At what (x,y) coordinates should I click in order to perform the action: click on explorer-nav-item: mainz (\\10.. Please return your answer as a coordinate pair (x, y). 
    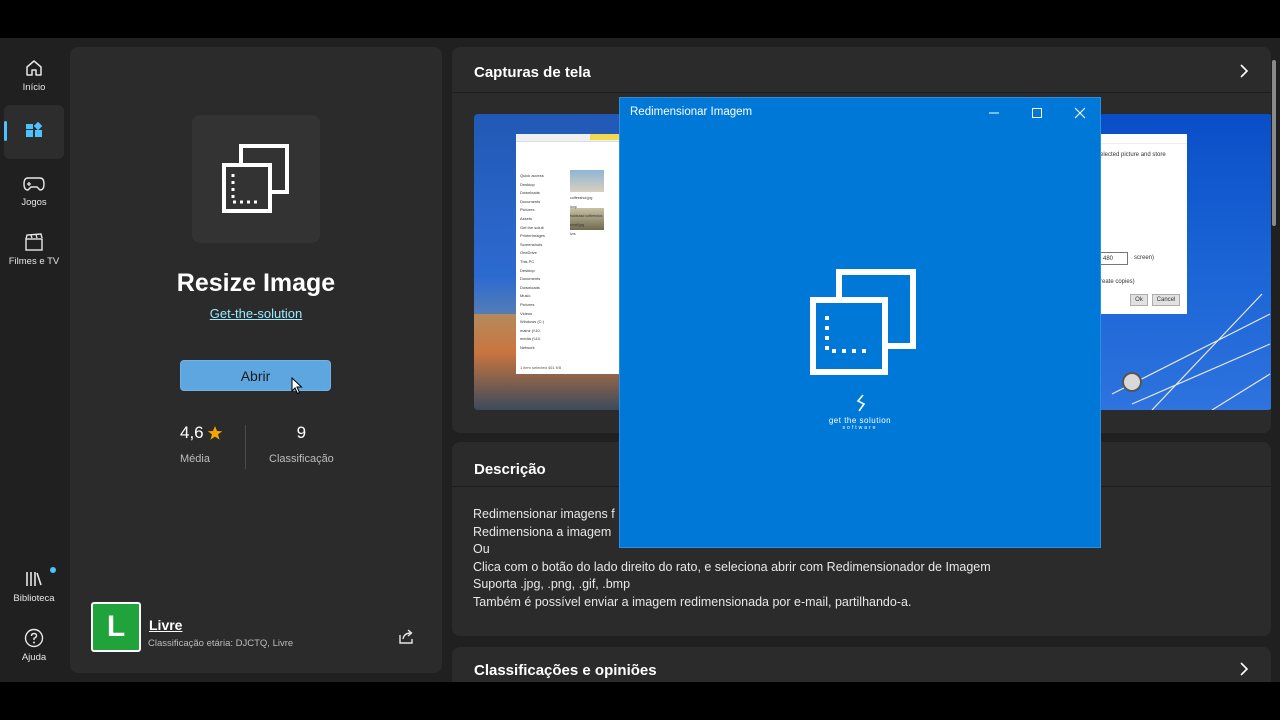
    Looking at the image, I should click on (530, 330).